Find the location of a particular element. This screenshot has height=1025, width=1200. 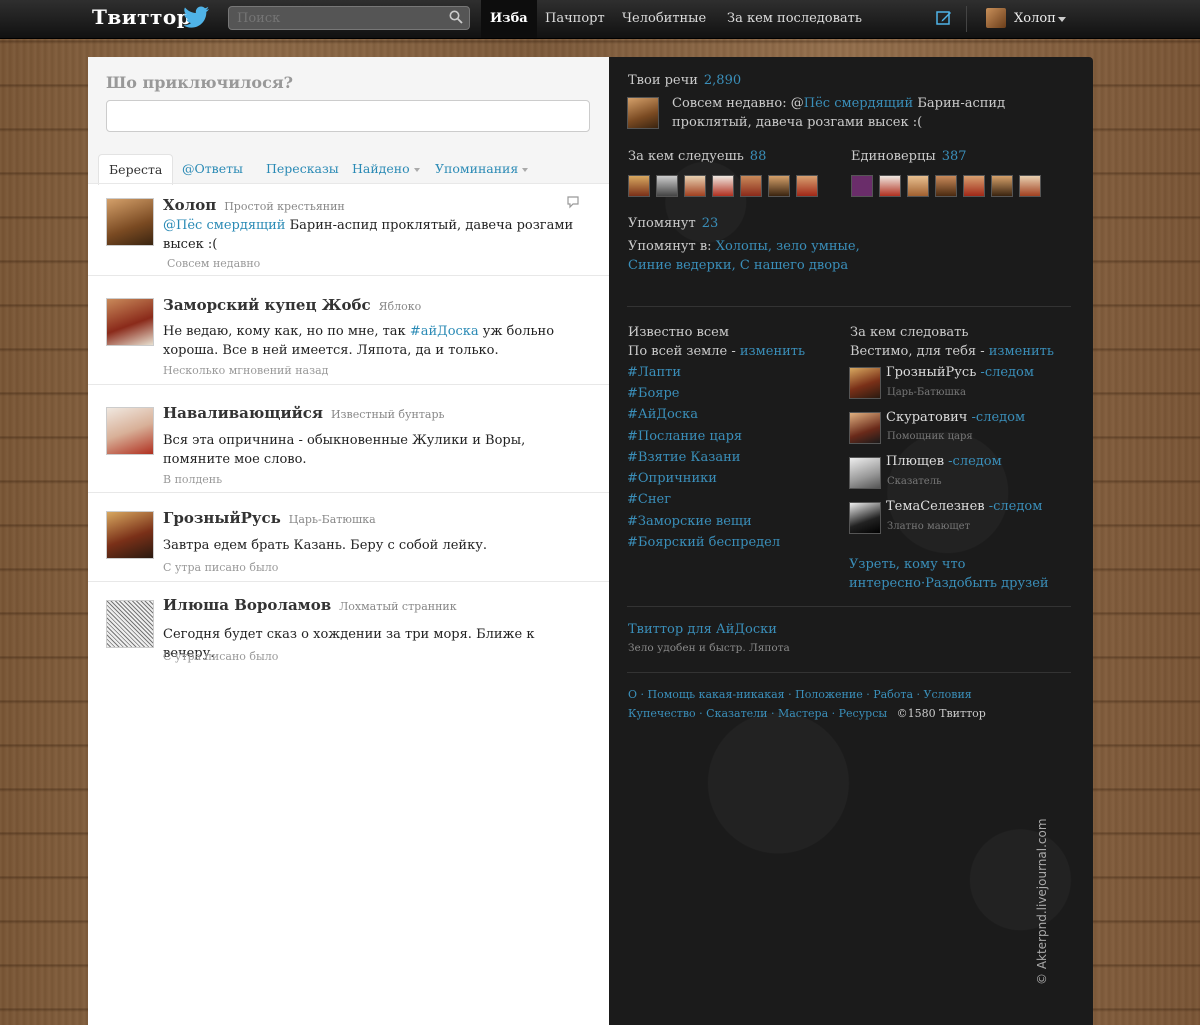

trend-link: #АйДоска is located at coordinates (662, 414).